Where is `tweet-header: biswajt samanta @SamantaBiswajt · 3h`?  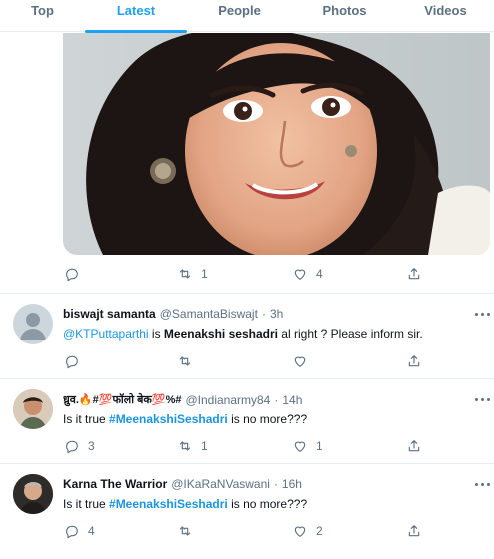
tweet-header: biswajt samanta @SamantaBiswajt · 3h is located at coordinates (173, 314).